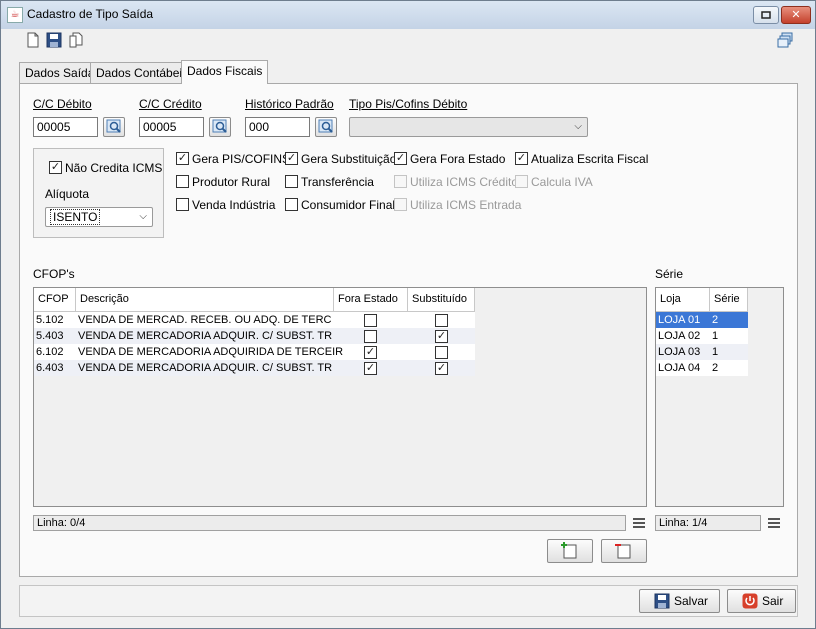 The height and width of the screenshot is (629, 816). I want to click on historico-padrao-input: 000, so click(277, 127).